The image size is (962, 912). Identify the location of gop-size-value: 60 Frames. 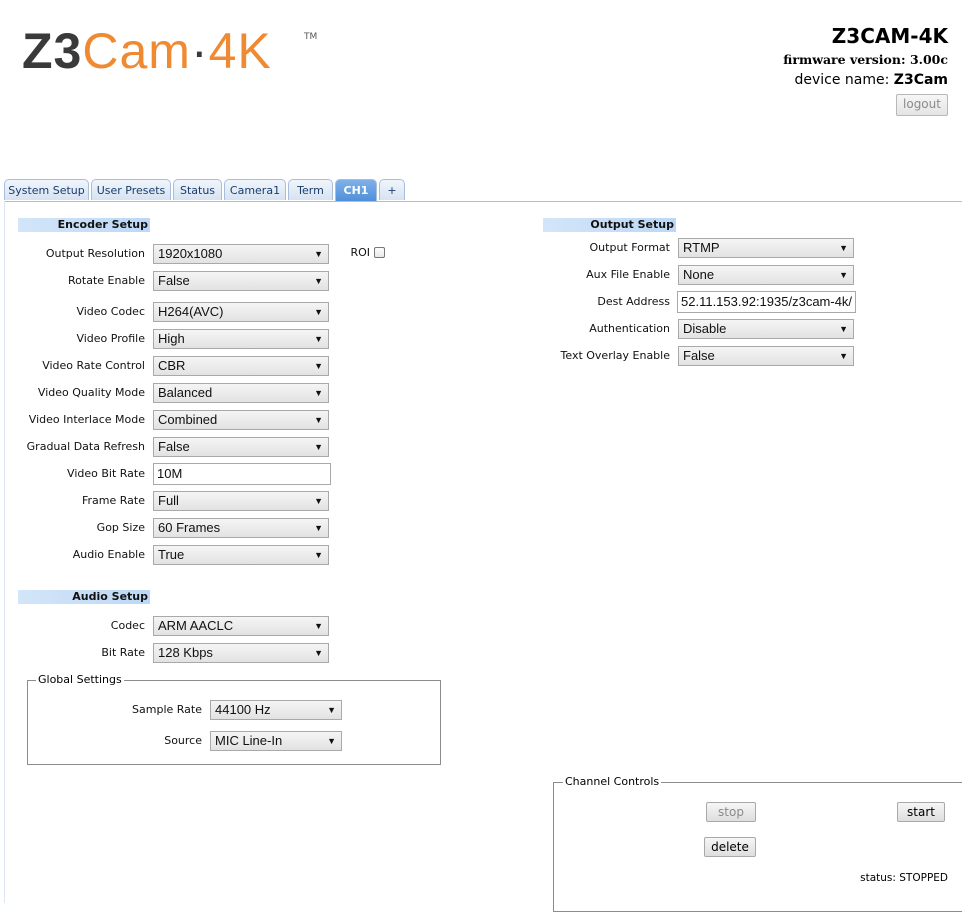
(189, 527).